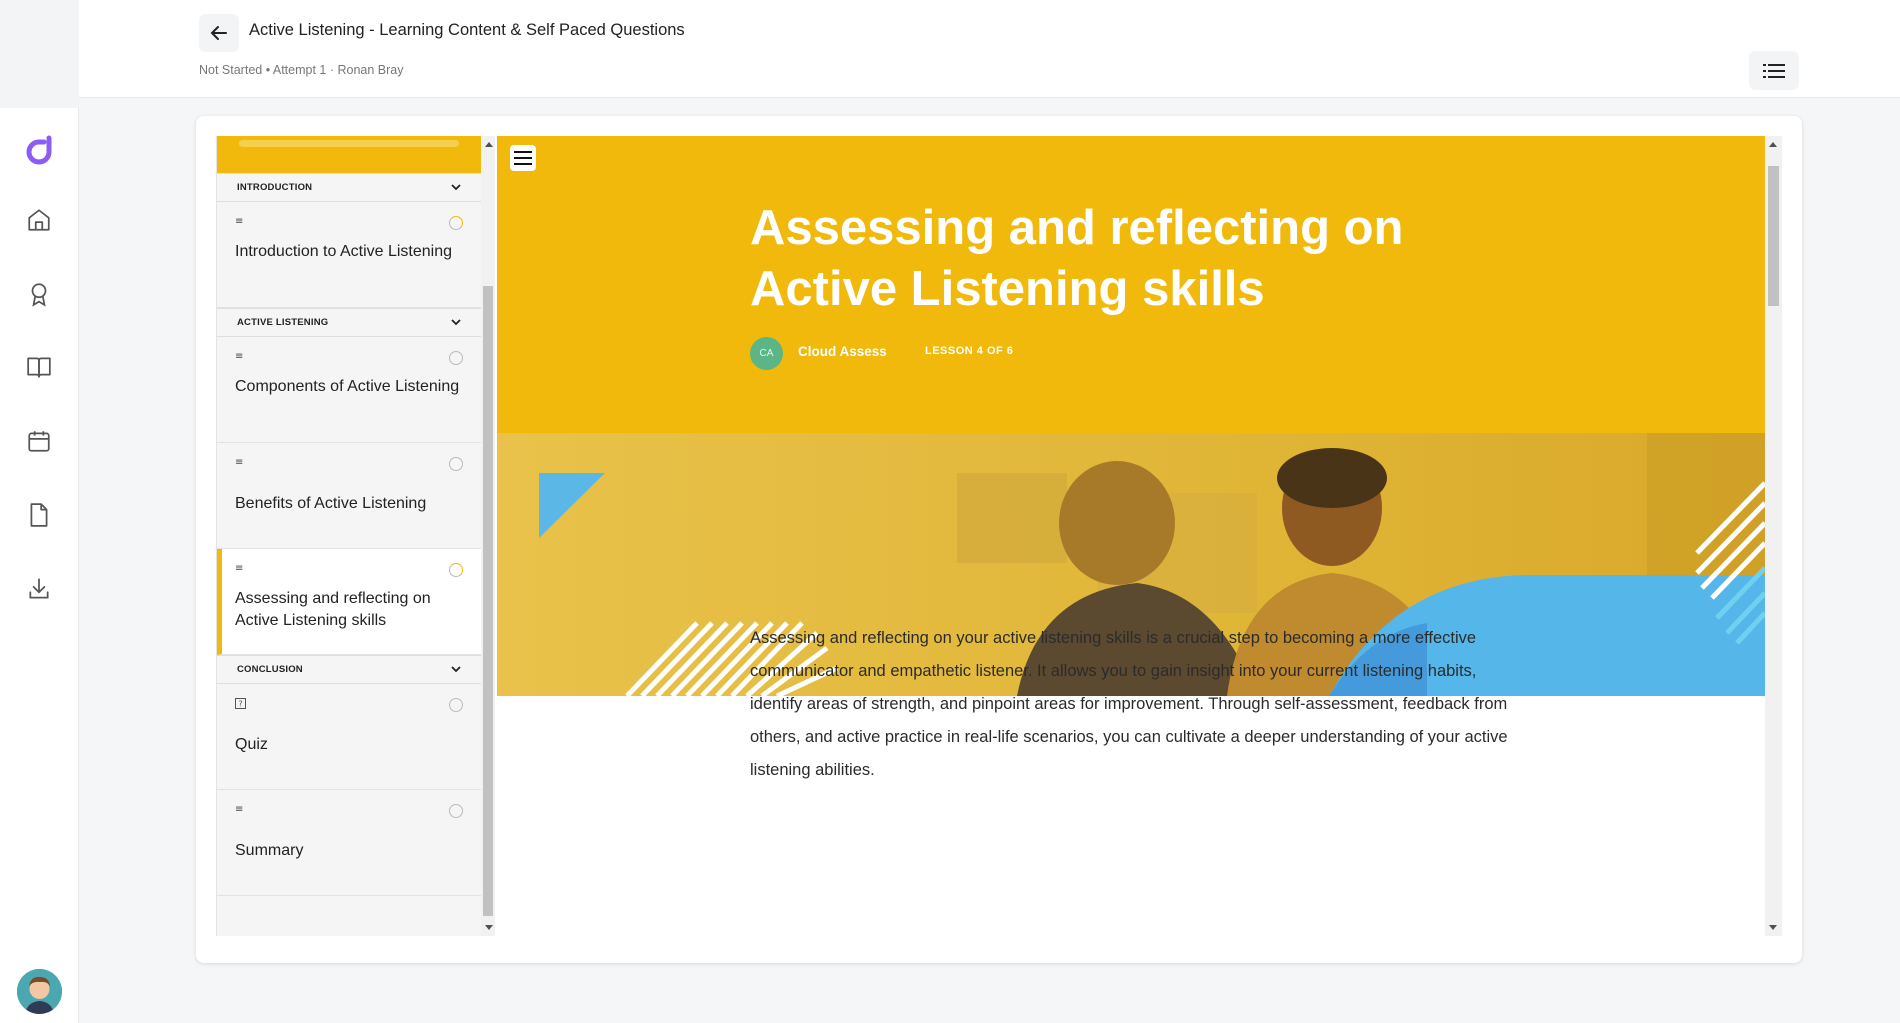 Image resolution: width=1900 pixels, height=1023 pixels. I want to click on lesson-title: Components of Active Listening, so click(347, 386).